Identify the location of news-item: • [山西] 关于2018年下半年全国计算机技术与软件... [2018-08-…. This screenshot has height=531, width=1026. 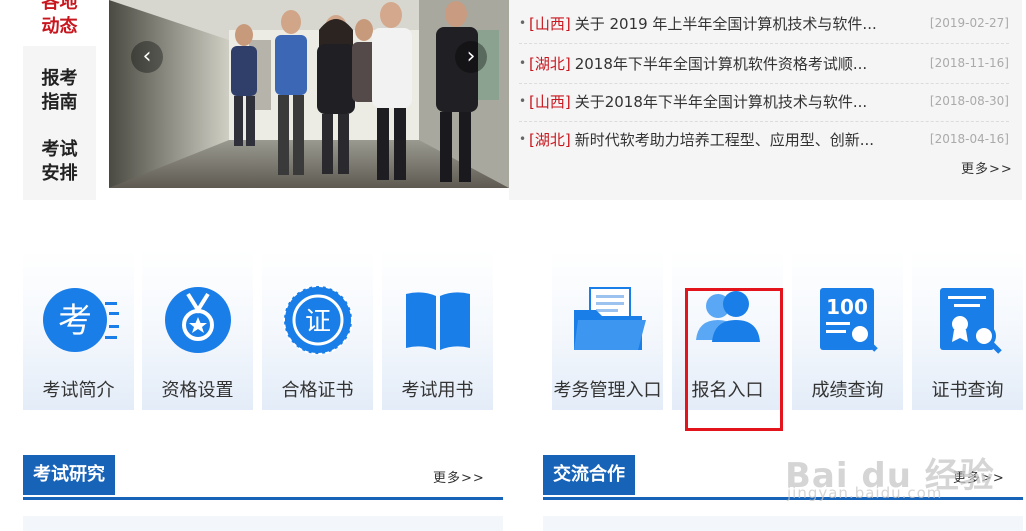
(764, 101).